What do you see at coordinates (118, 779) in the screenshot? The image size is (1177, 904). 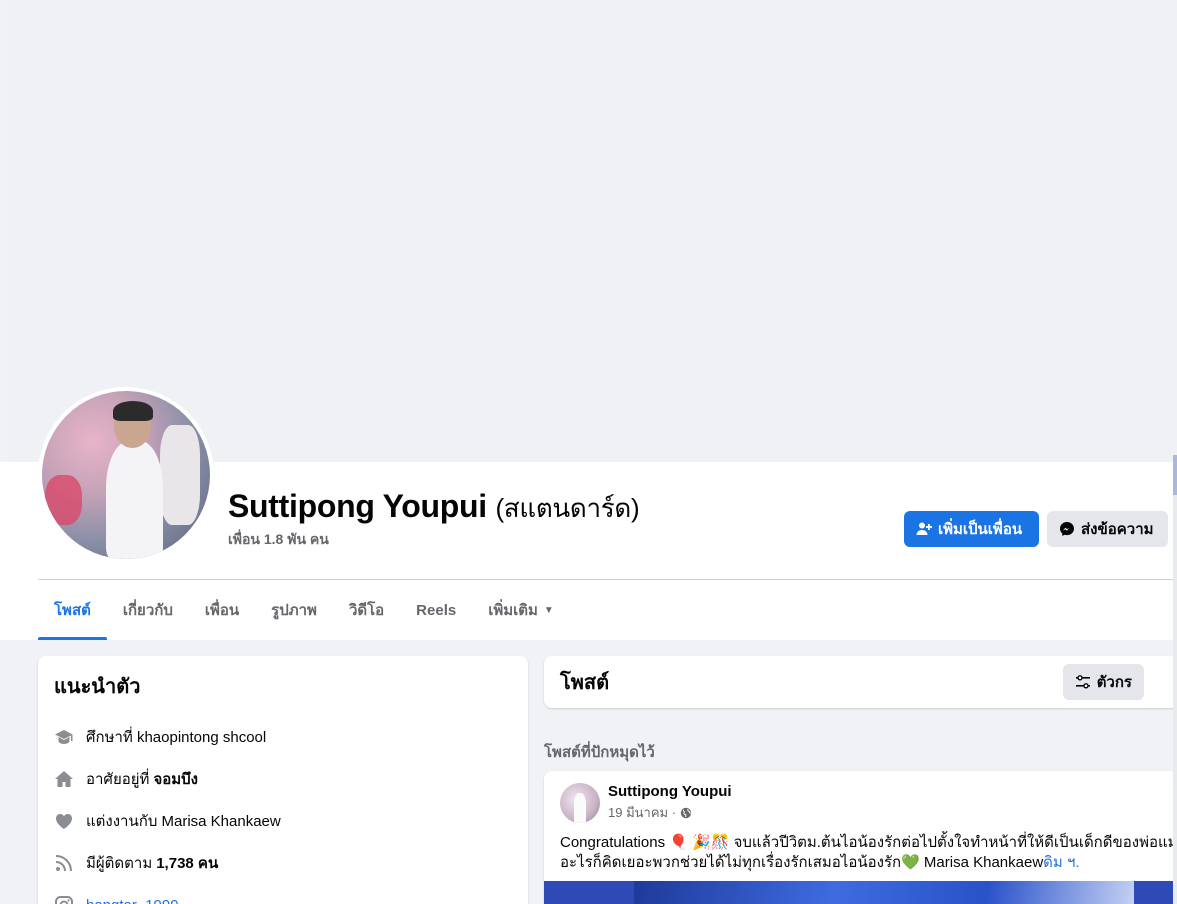 I see `lives-prefix: อาศัยอยู่ที่` at bounding box center [118, 779].